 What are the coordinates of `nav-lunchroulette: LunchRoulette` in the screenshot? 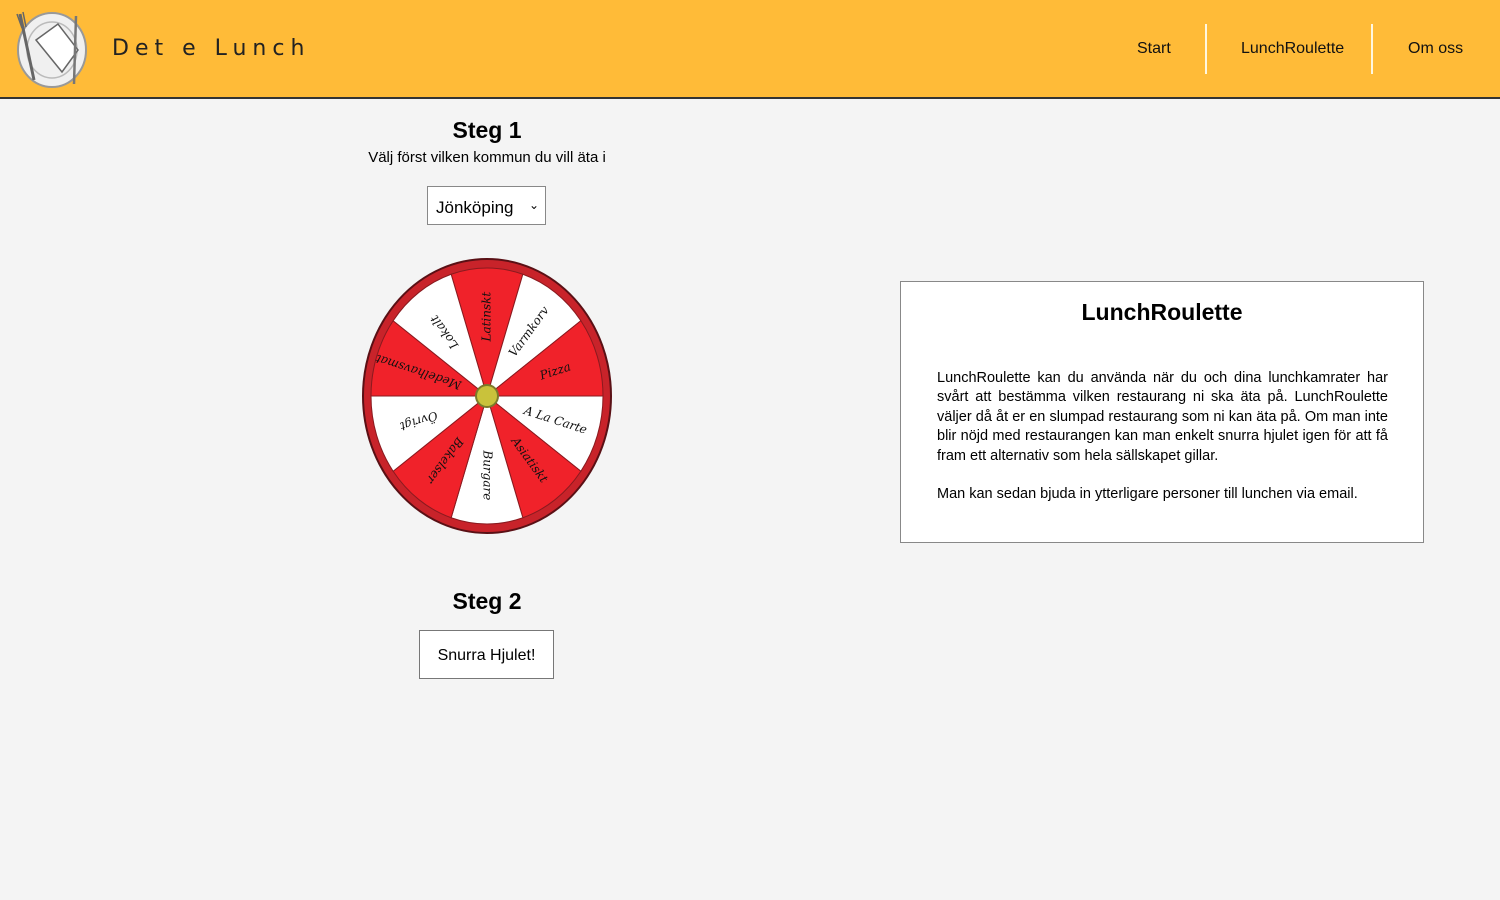 It's located at (1292, 49).